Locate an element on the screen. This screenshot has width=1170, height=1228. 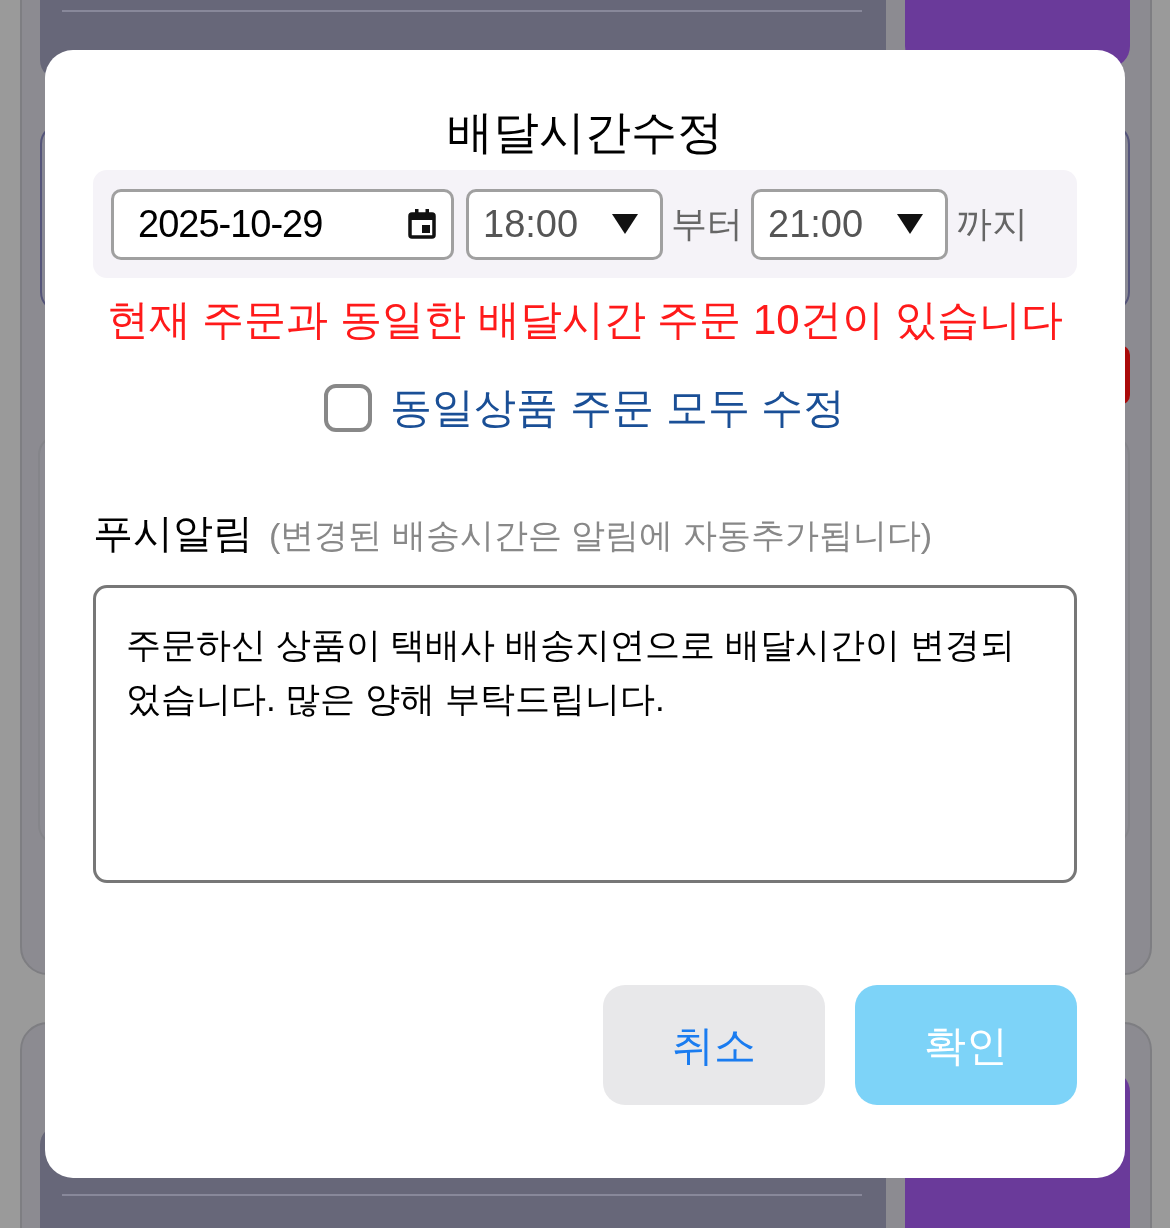
checkbox is located at coordinates (348, 407).